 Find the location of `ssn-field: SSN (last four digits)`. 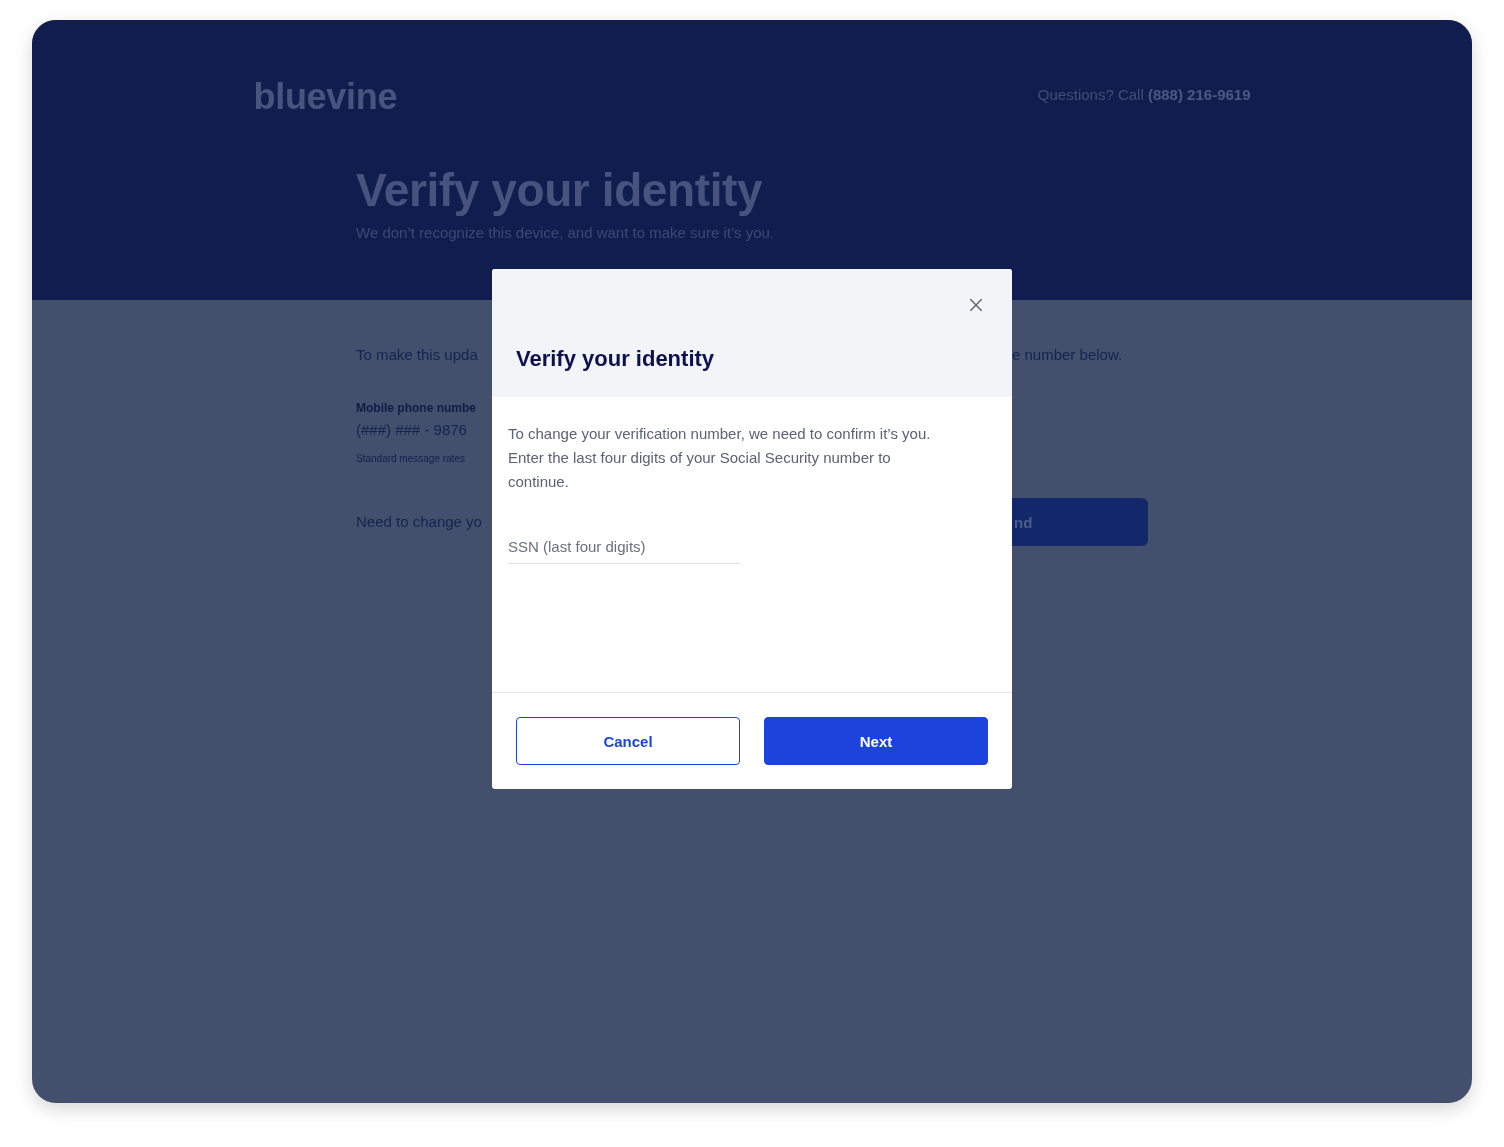

ssn-field: SSN (last four digits) is located at coordinates (624, 547).